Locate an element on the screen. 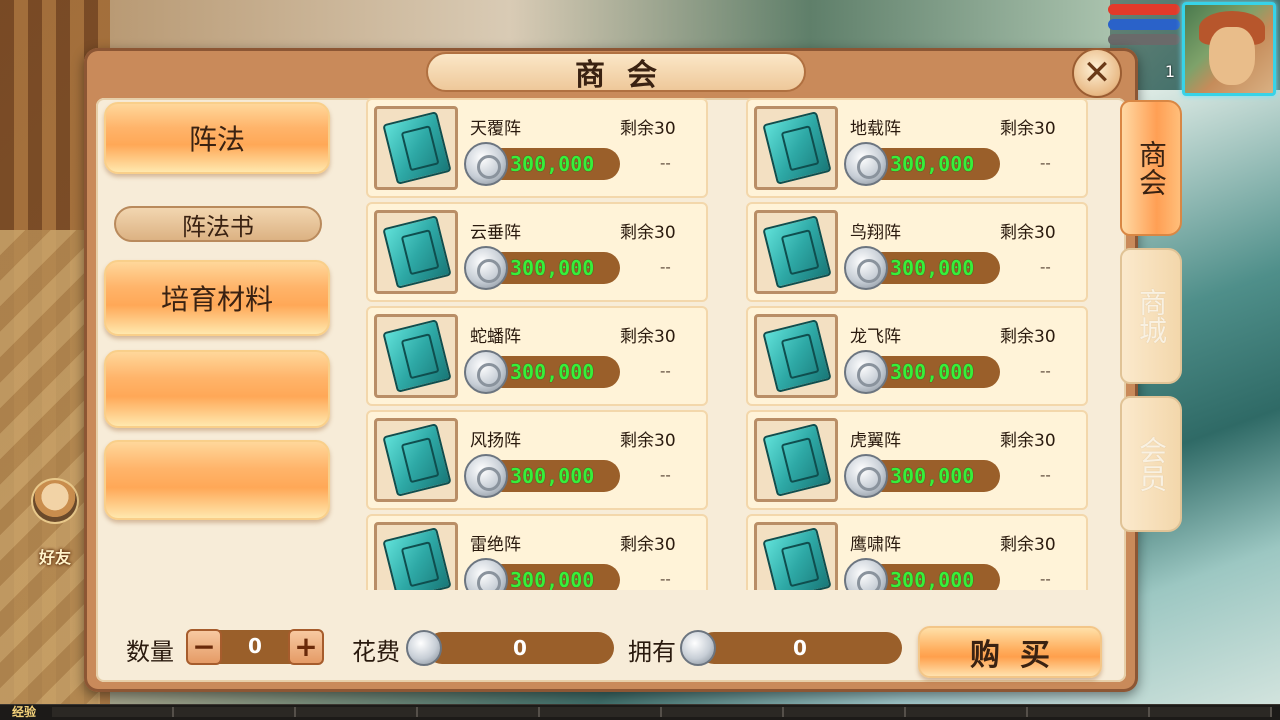  experience-label: 经验 is located at coordinates (24, 712).